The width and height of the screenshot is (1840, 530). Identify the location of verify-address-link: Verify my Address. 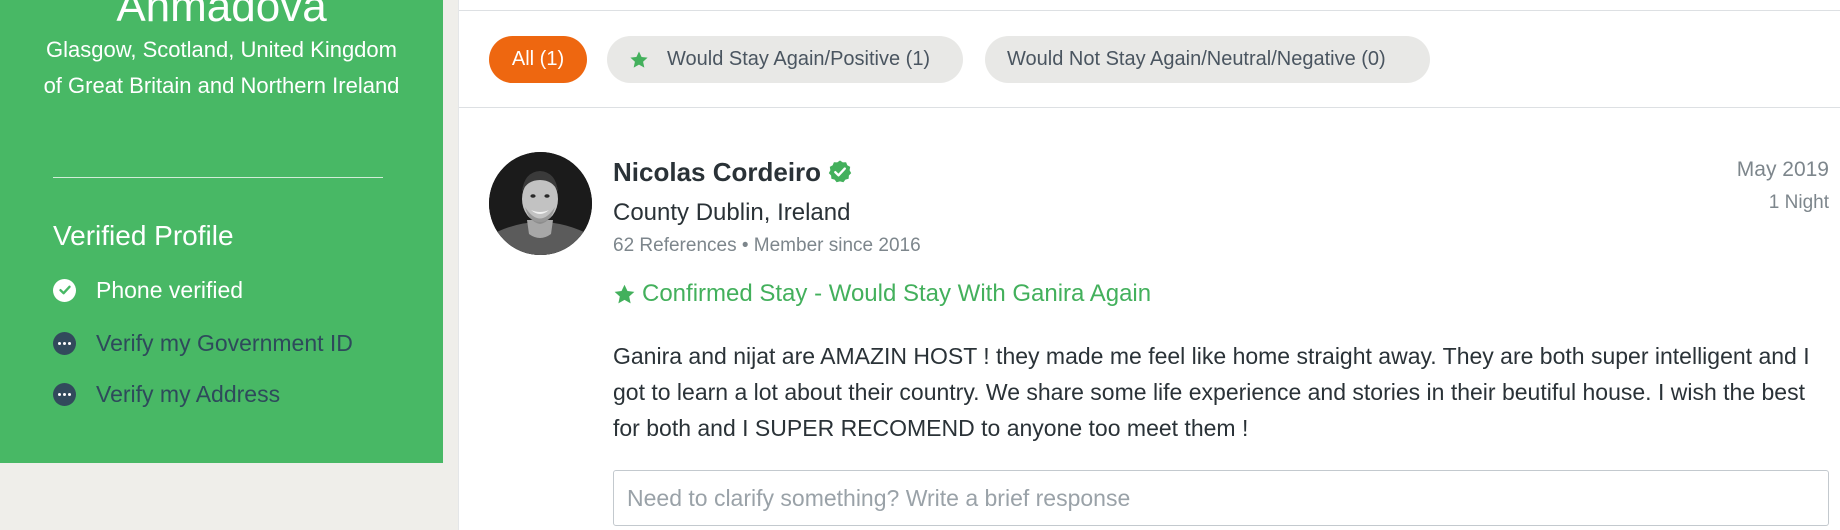
(166, 394).